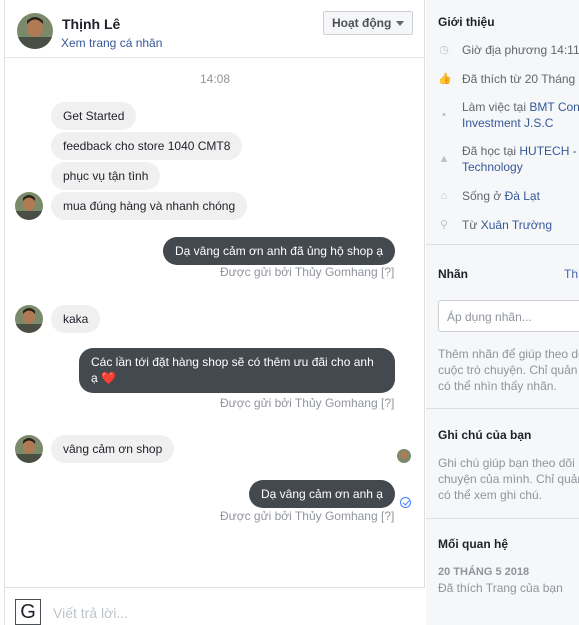 This screenshot has width=579, height=625. I want to click on view-profile-link: Xem trang cá nhân, so click(111, 43).